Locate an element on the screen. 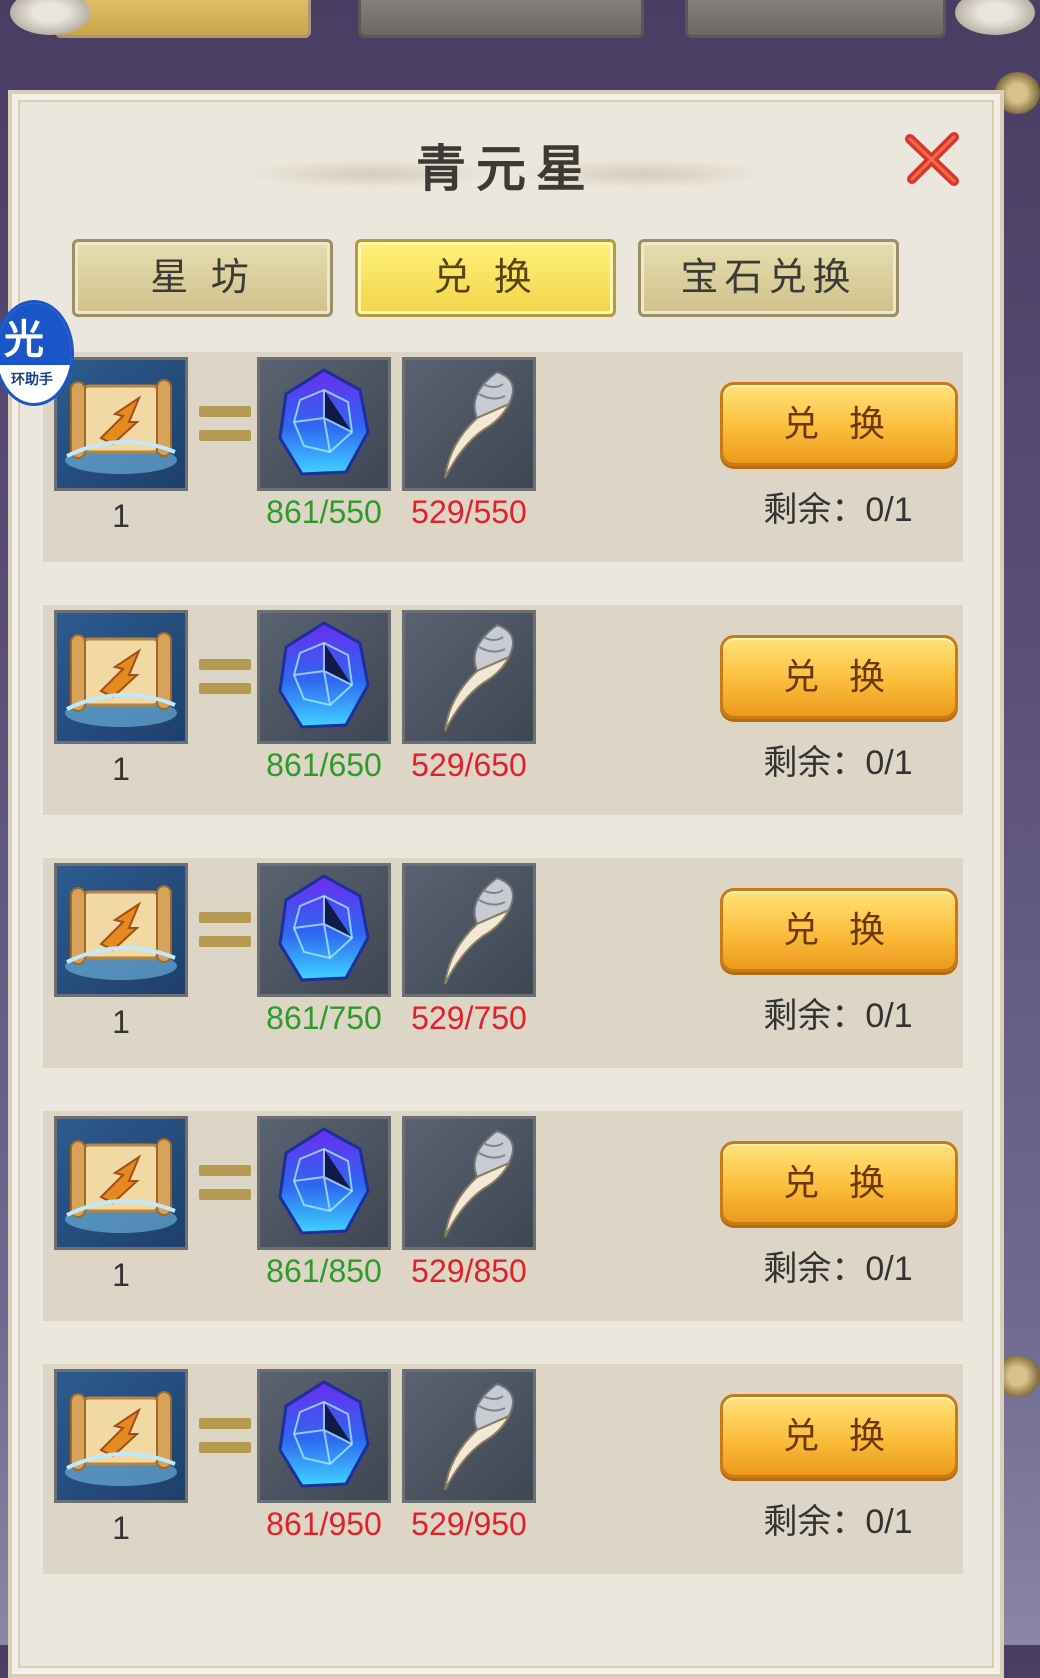  tooth-requirement: 529/850 is located at coordinates (469, 1271).